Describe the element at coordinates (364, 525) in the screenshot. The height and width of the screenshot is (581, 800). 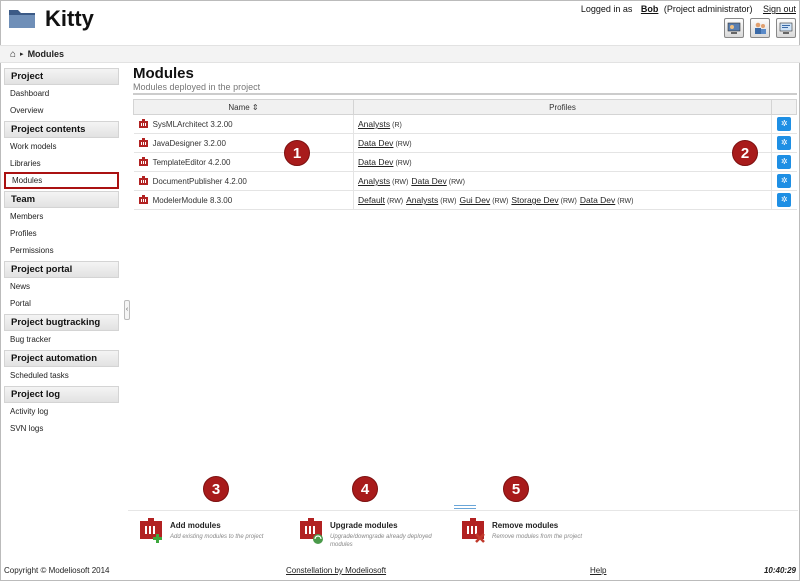
I see `upgrade-modules-title: Upgrade modules` at that location.